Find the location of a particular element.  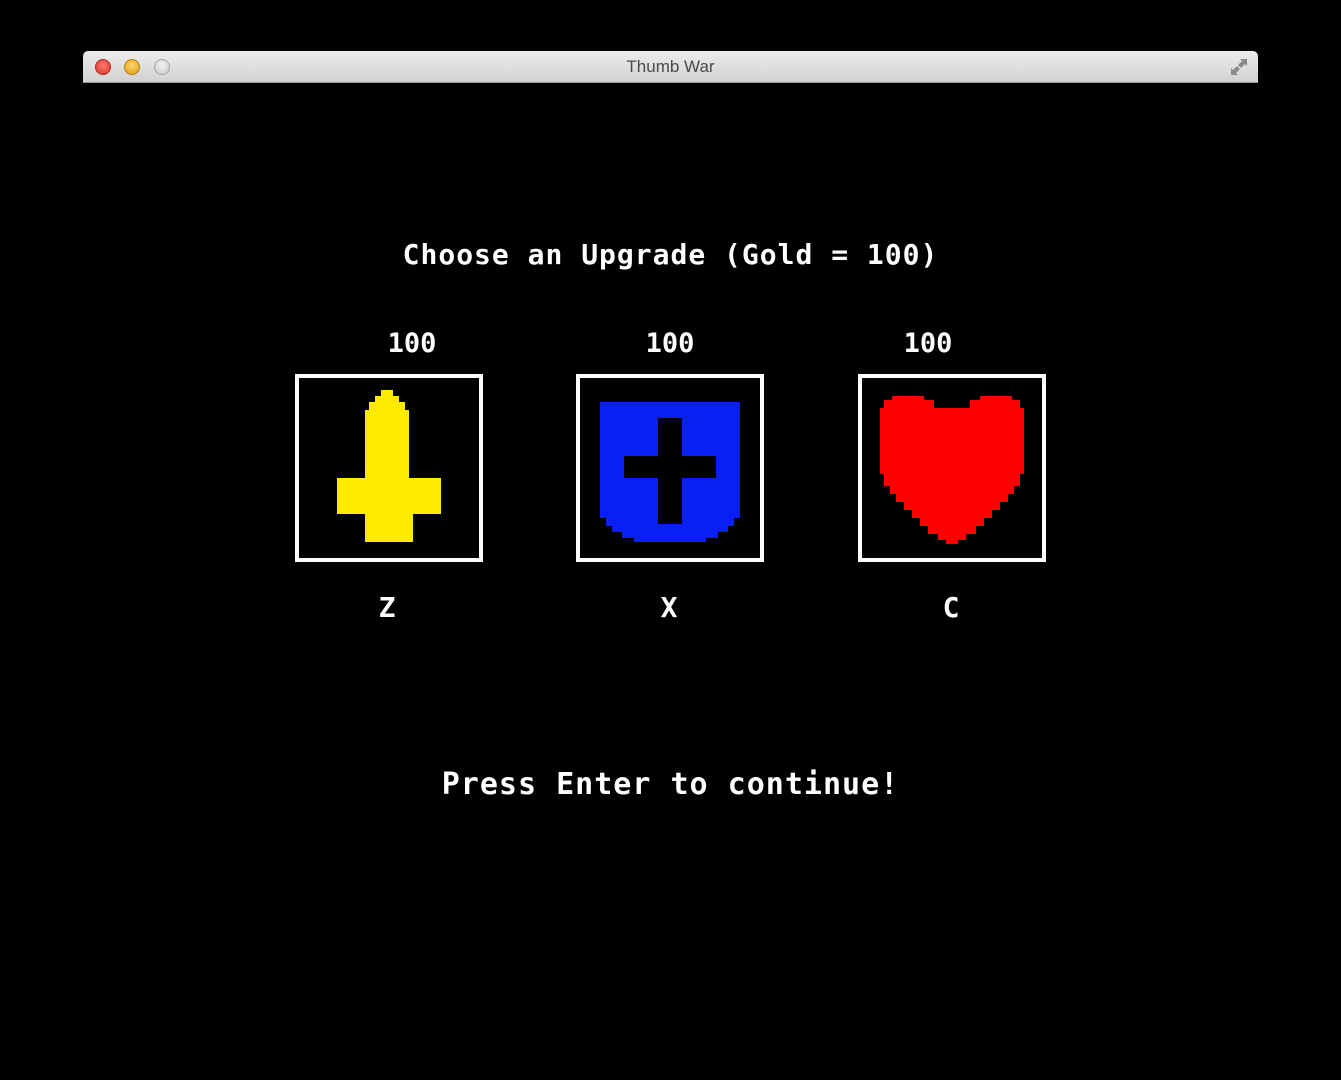

heart-icon is located at coordinates (952, 470).